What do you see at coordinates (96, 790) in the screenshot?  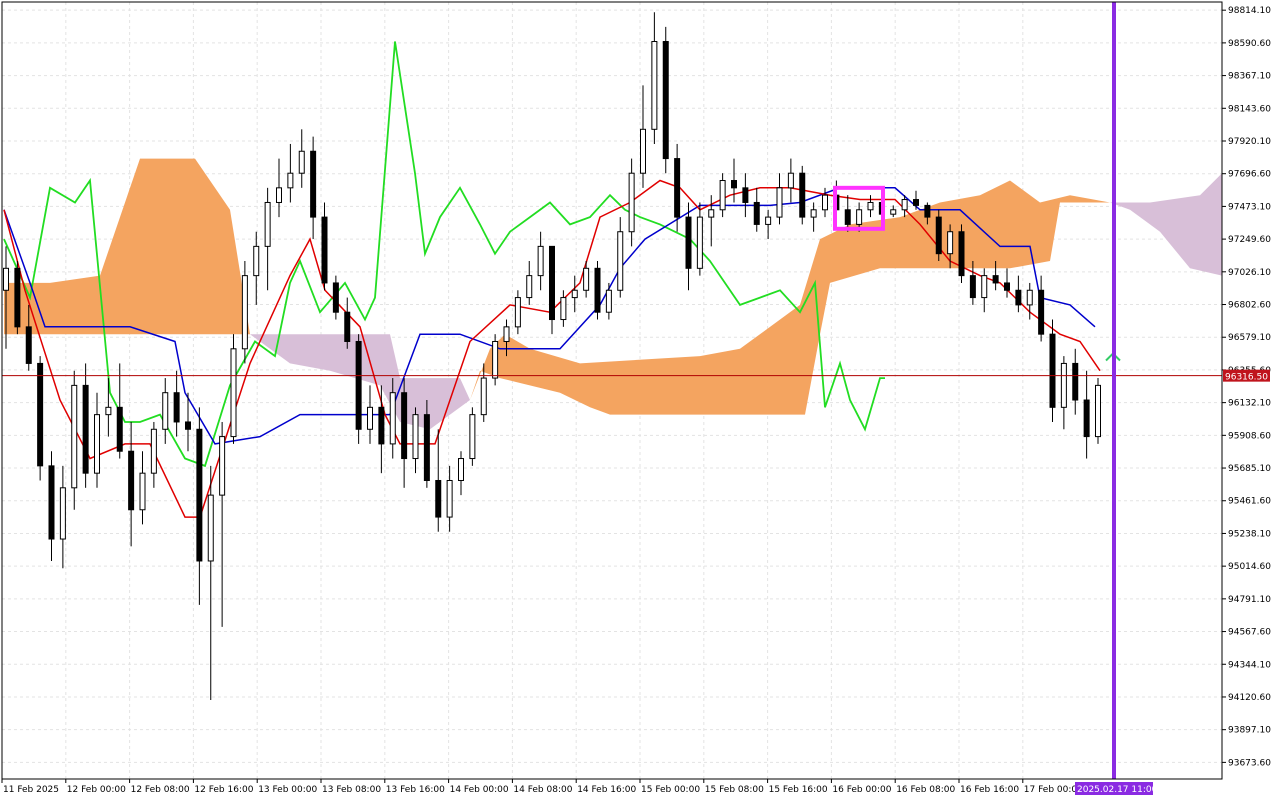 I see `x-tick-label: 12 Feb 00:00` at bounding box center [96, 790].